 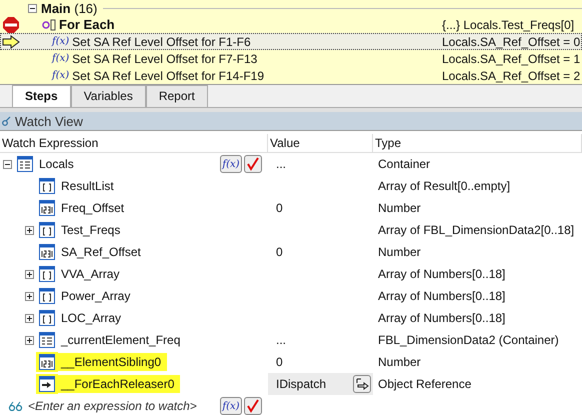 What do you see at coordinates (119, 384) in the screenshot?
I see `variable-name: __ForEachReleaser0` at bounding box center [119, 384].